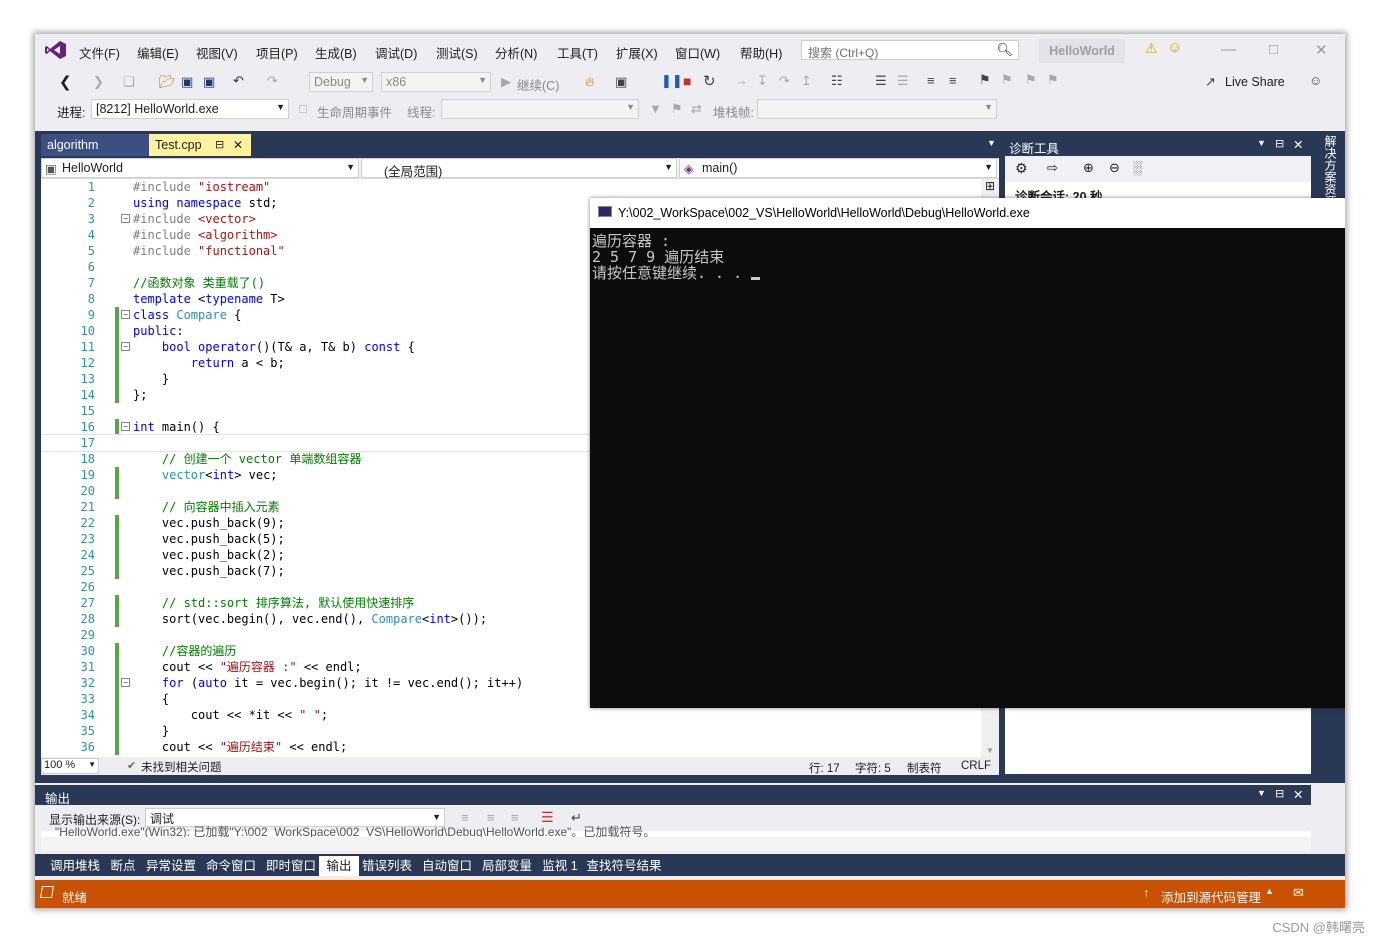 This screenshot has height=942, width=1379. I want to click on close-icon: ✕, so click(1321, 50).